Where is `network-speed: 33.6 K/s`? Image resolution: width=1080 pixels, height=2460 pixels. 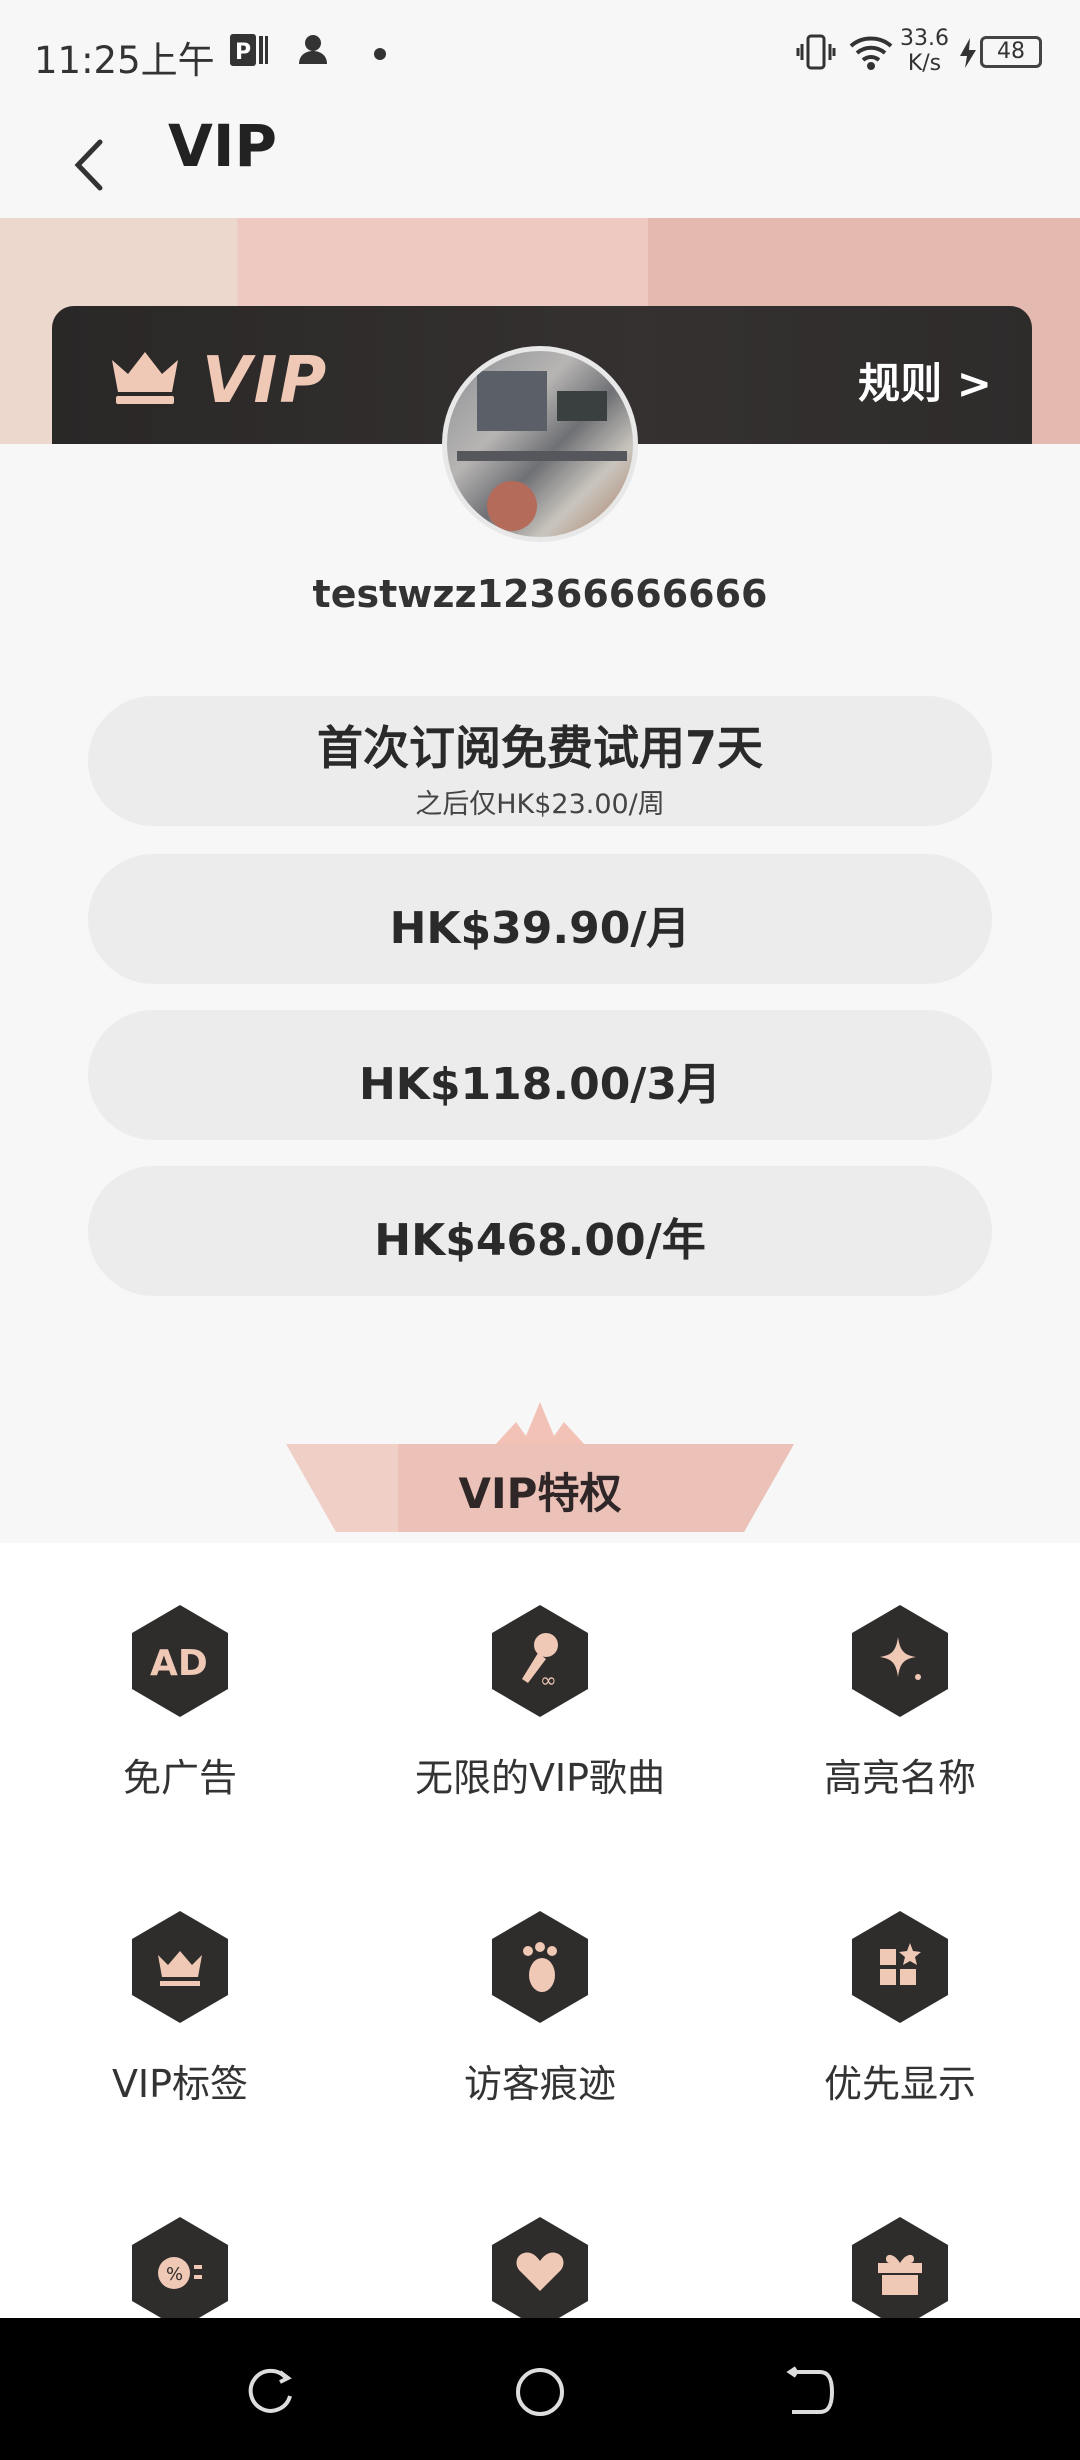
network-speed: 33.6 K/s is located at coordinates (924, 51).